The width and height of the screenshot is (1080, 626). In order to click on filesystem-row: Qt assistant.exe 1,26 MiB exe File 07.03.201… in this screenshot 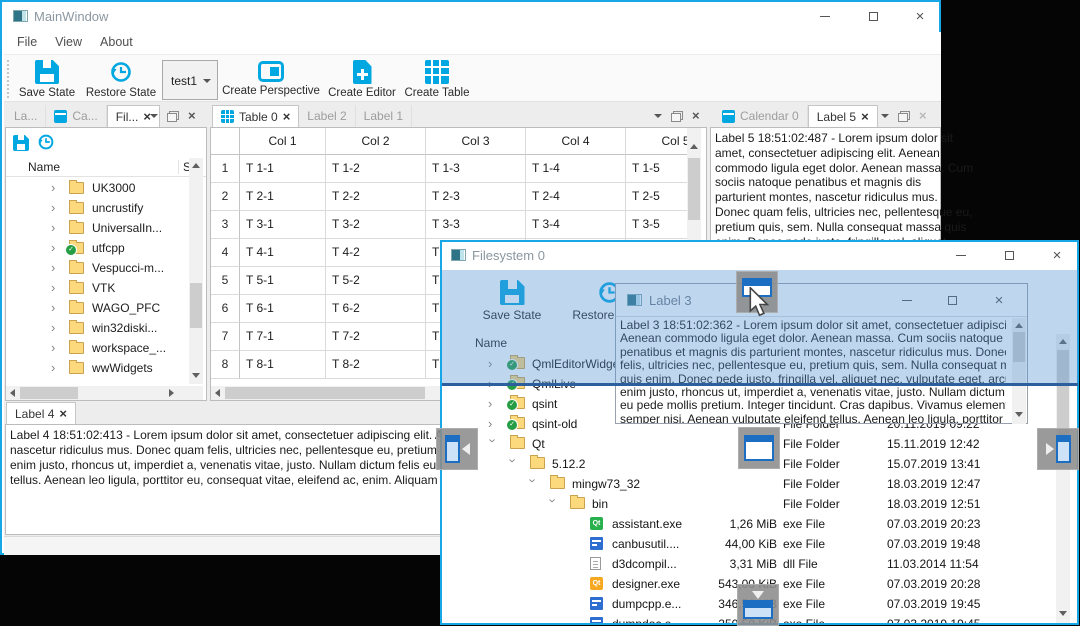, I will do `click(748, 524)`.